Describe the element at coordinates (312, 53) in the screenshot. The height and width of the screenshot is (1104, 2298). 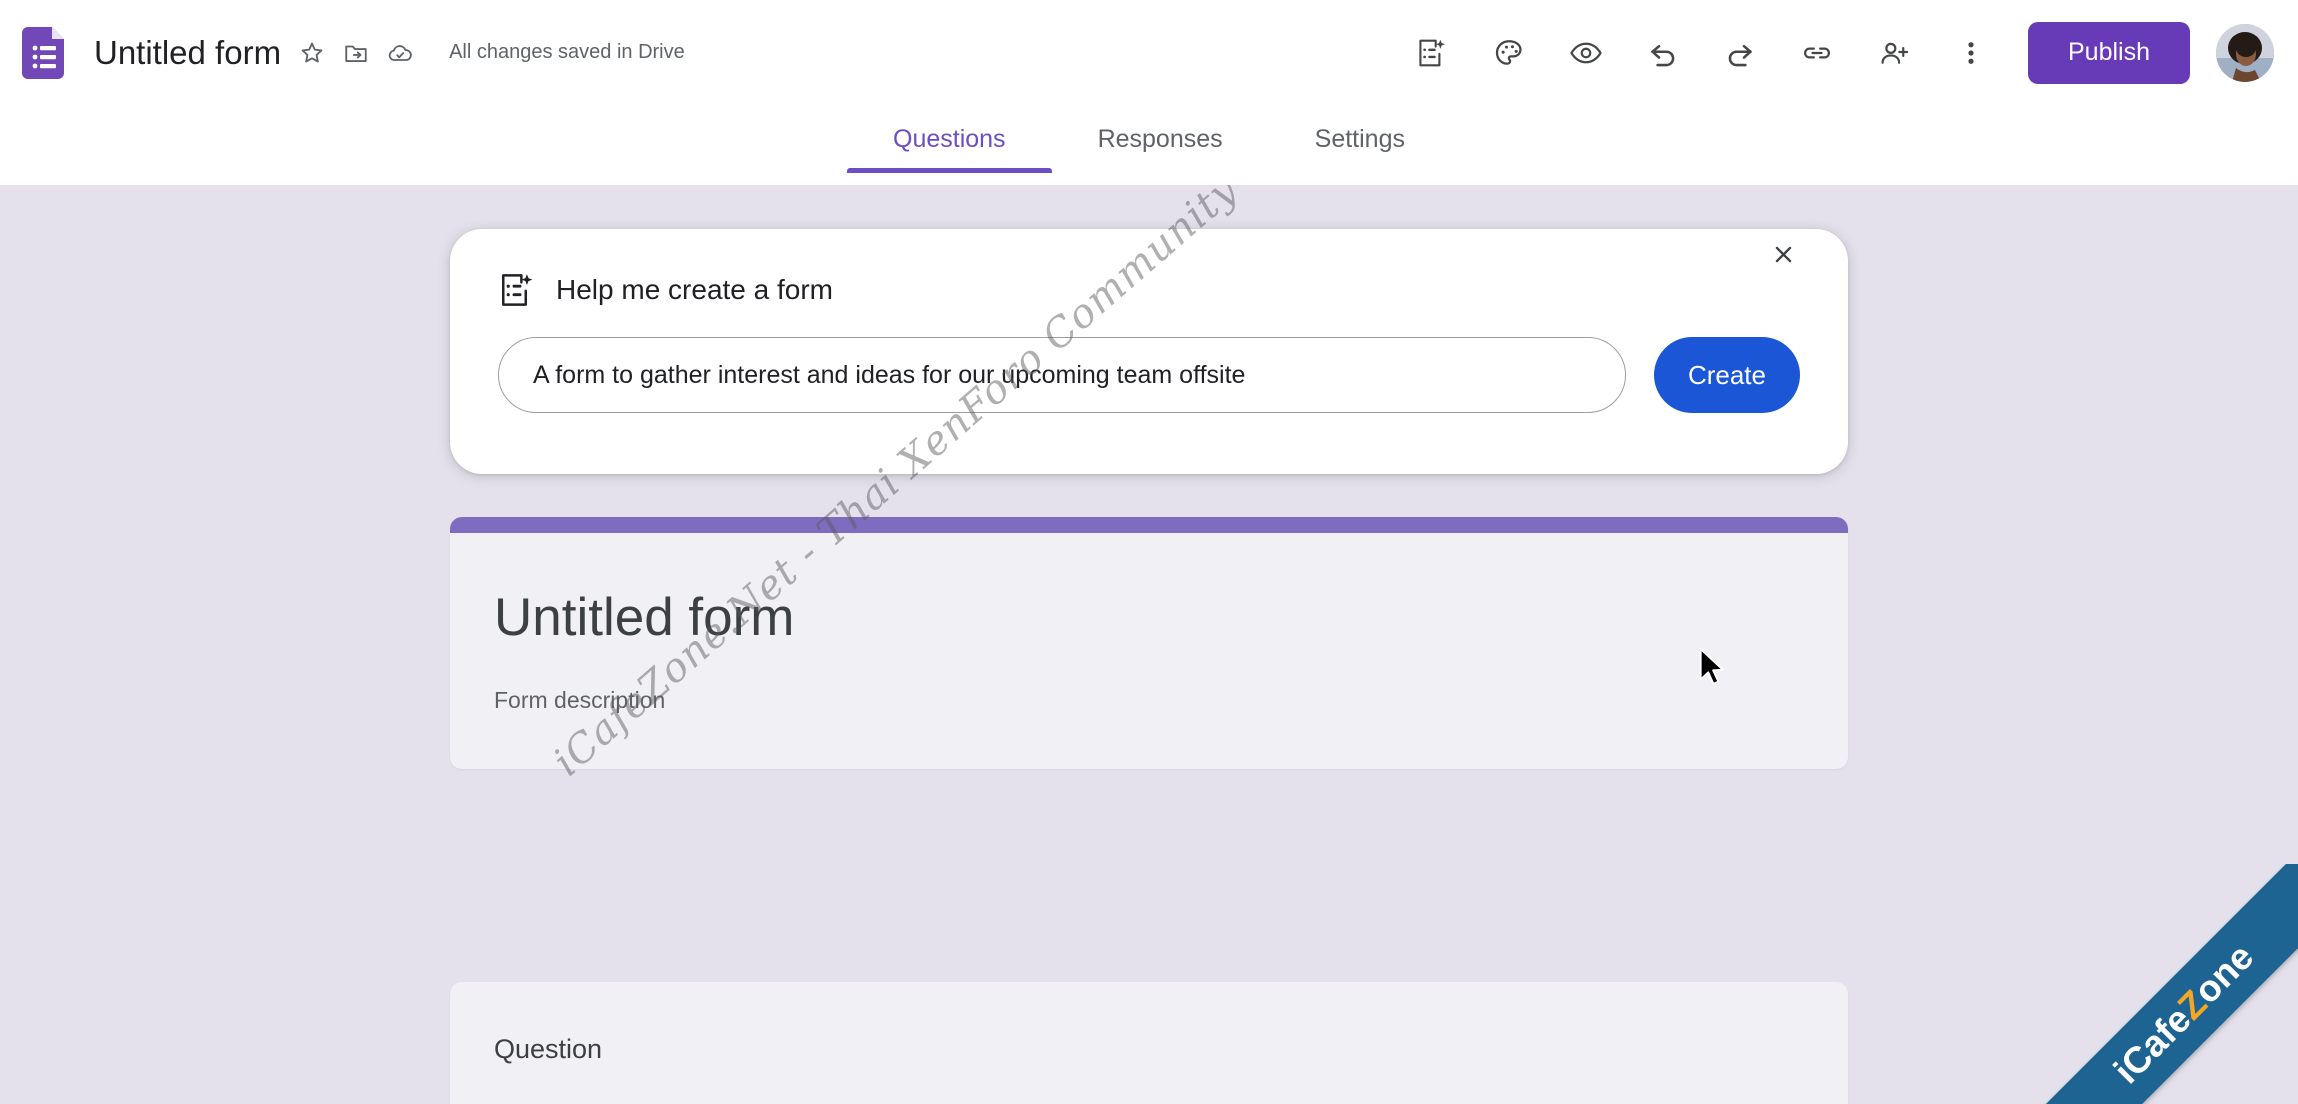
I see `star-icon` at that location.